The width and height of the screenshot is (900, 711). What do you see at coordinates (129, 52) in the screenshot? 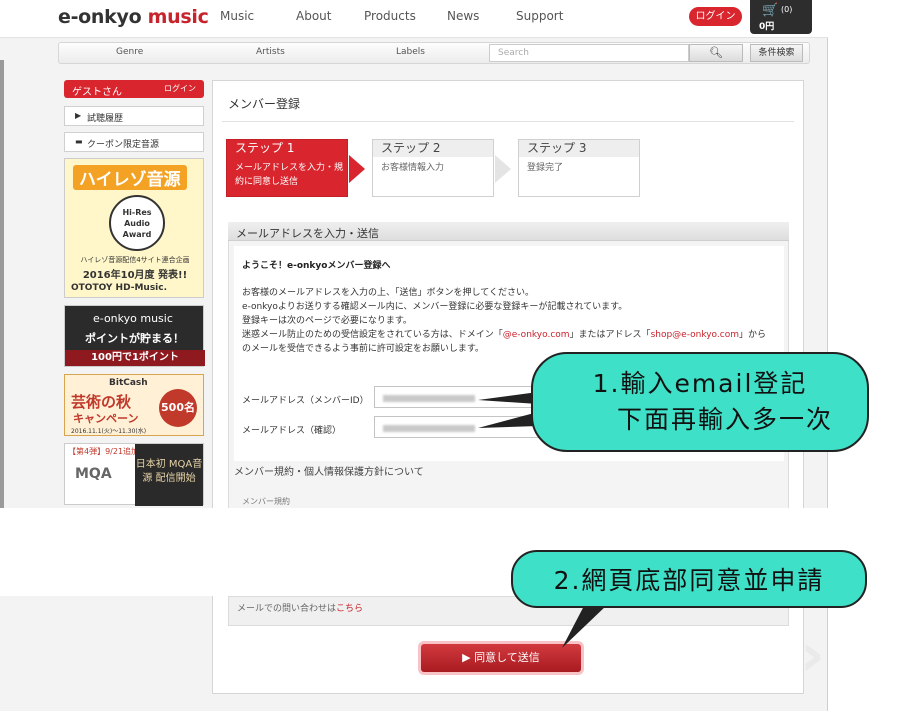
I see `subnav-genre: Genre` at bounding box center [129, 52].